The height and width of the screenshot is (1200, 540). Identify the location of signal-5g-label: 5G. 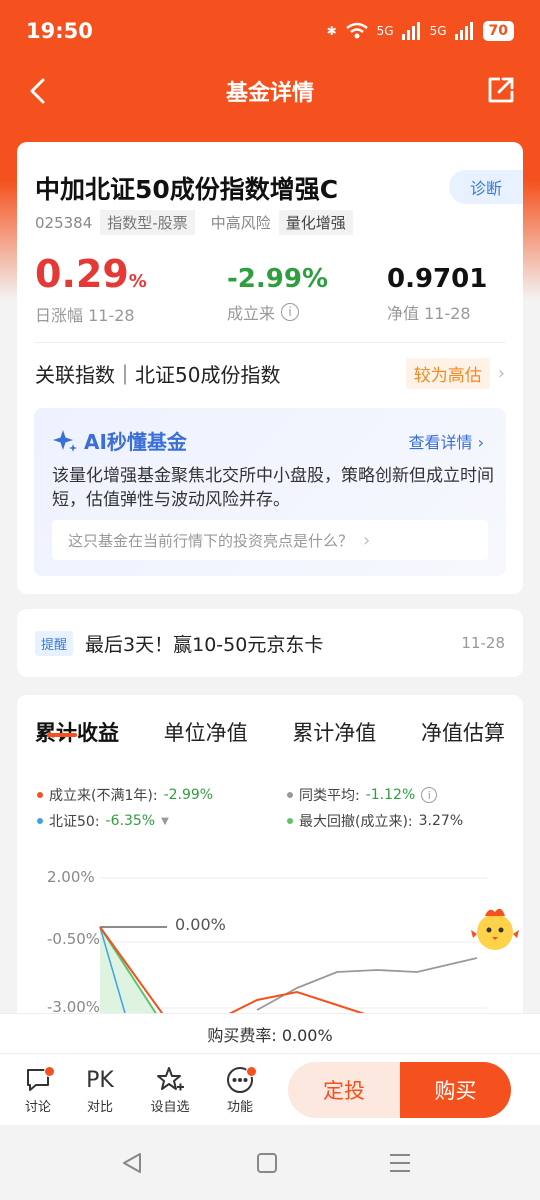
(385, 31).